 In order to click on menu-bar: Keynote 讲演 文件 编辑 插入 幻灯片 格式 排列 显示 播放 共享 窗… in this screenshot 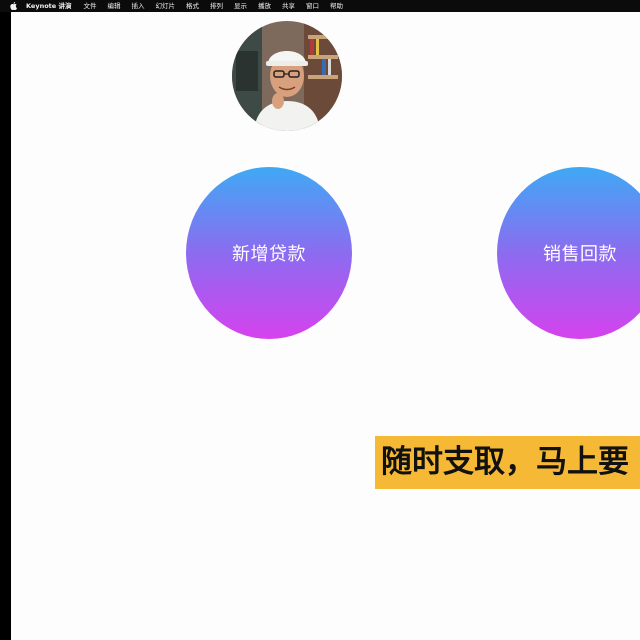, I will do `click(320, 6)`.